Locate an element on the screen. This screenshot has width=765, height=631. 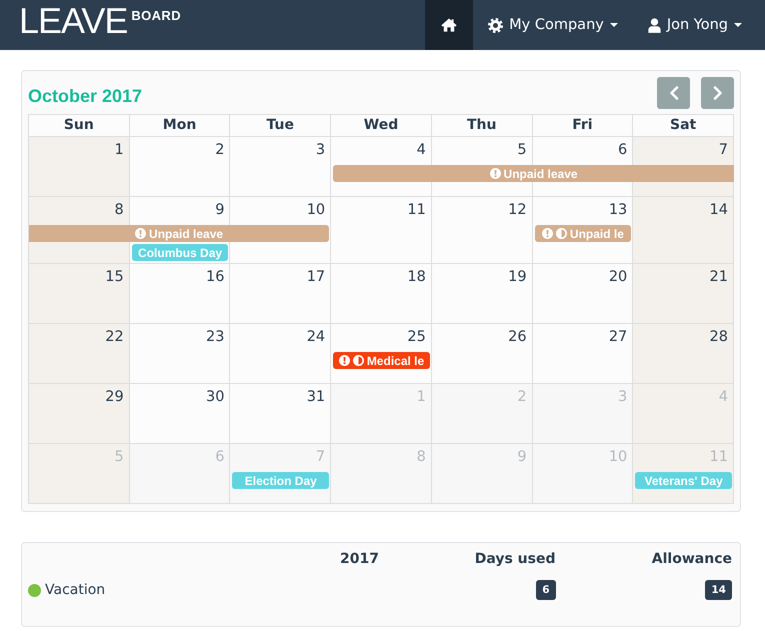
day-number: 15 is located at coordinates (114, 277).